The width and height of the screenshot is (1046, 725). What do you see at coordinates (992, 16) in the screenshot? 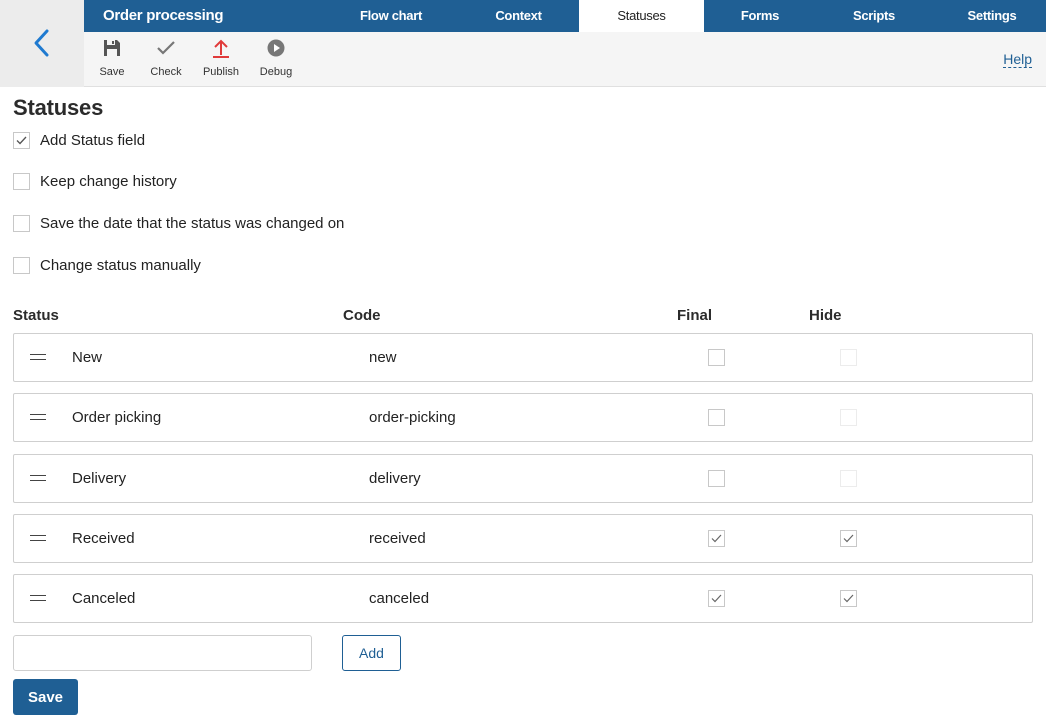
I see `tab-settings: Settings` at bounding box center [992, 16].